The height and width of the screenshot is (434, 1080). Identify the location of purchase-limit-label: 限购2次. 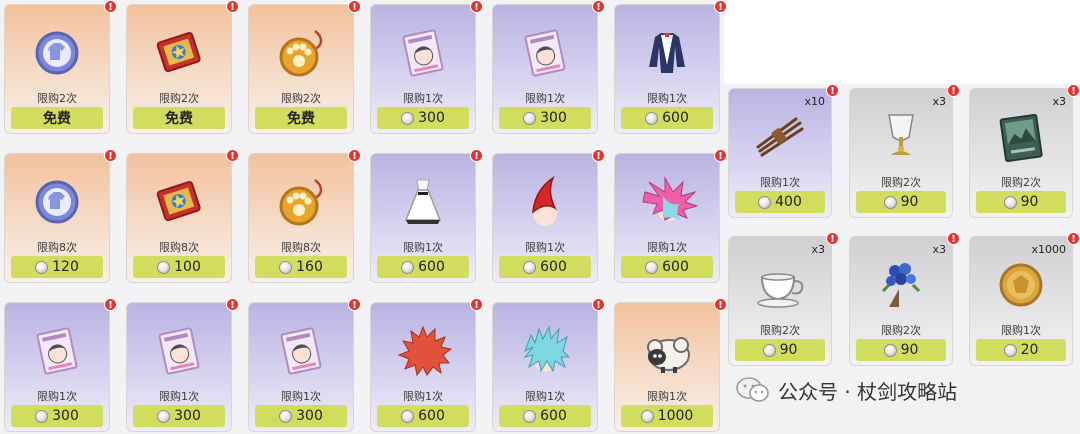
(901, 182).